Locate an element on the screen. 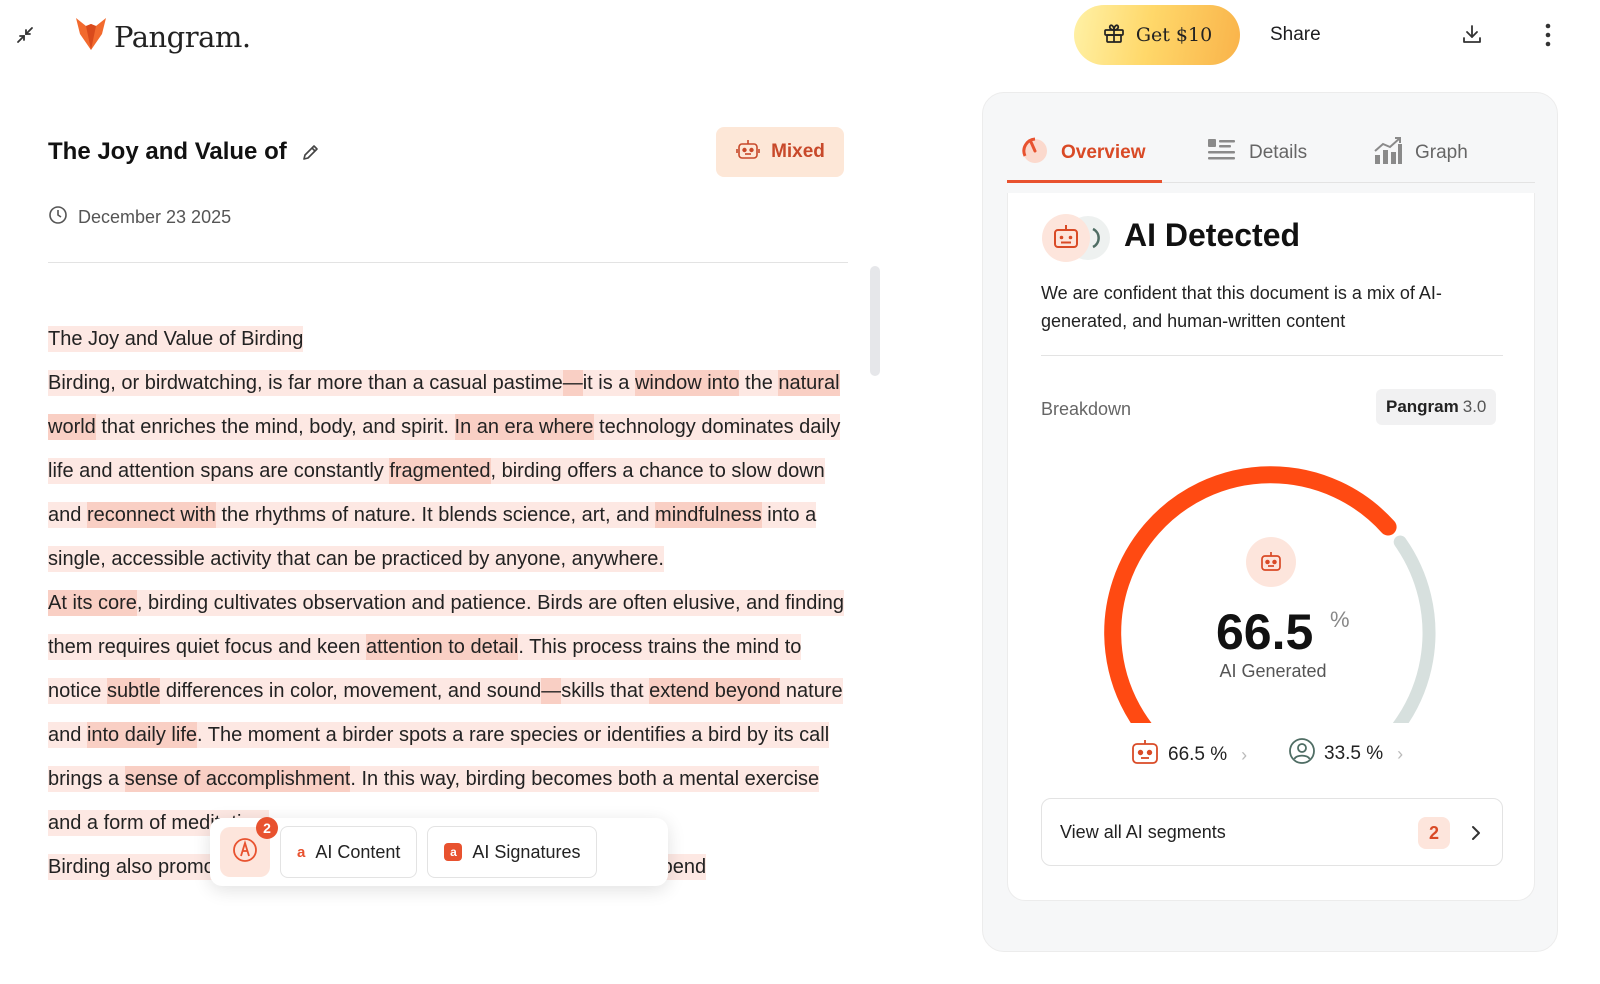  get-10-label: Get $10 is located at coordinates (1174, 35).